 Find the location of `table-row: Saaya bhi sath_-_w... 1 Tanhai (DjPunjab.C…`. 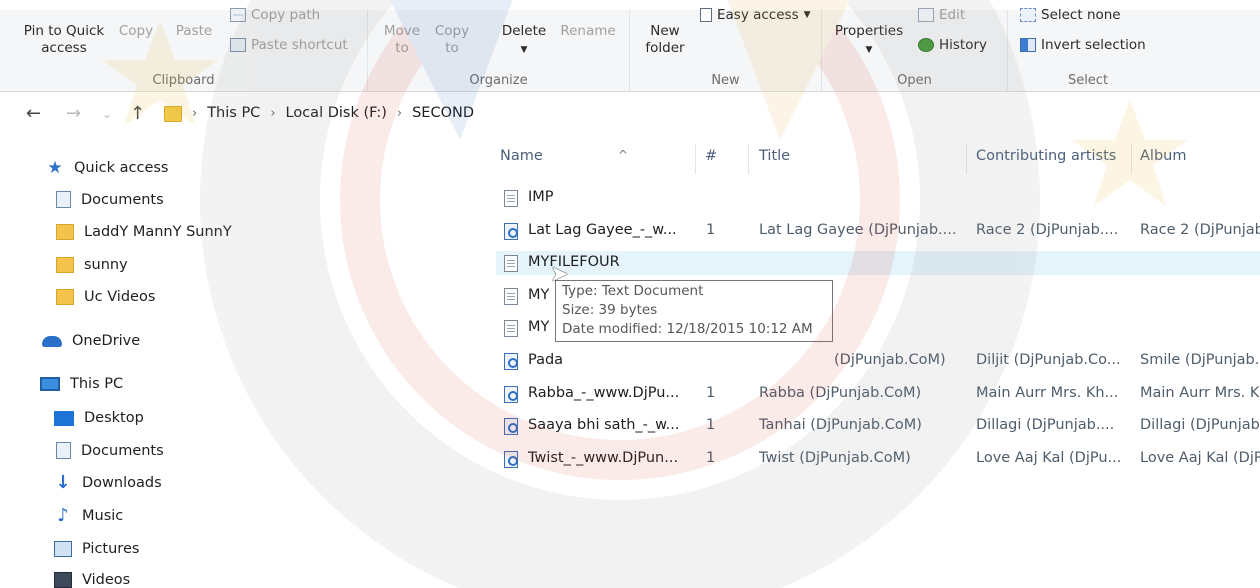

table-row: Saaya bhi sath_-_w... 1 Tanhai (DjPunjab.C… is located at coordinates (878, 426).